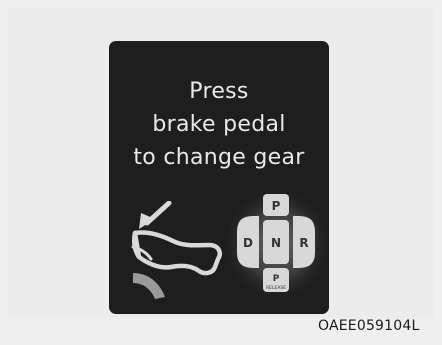  What do you see at coordinates (219, 91) in the screenshot?
I see `message-line-1: Press` at bounding box center [219, 91].